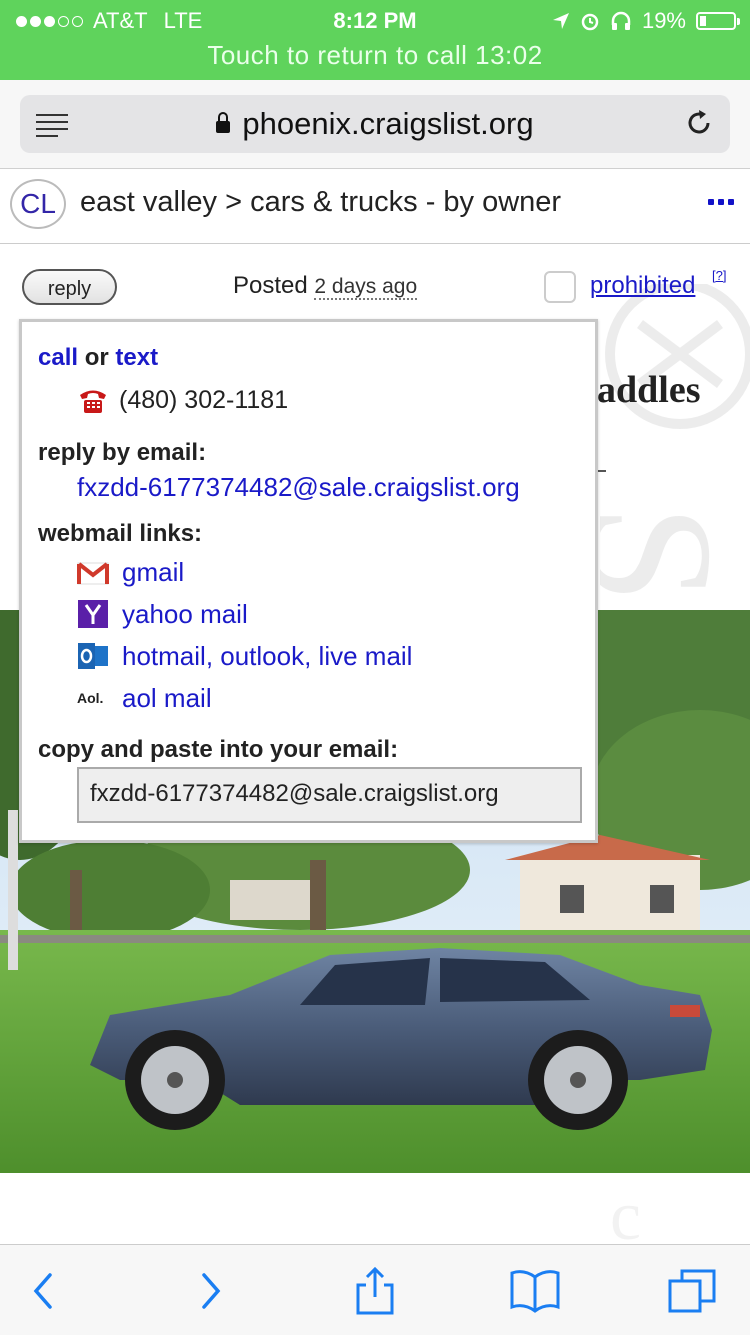  Describe the element at coordinates (93, 656) in the screenshot. I see `outlook-icon` at that location.